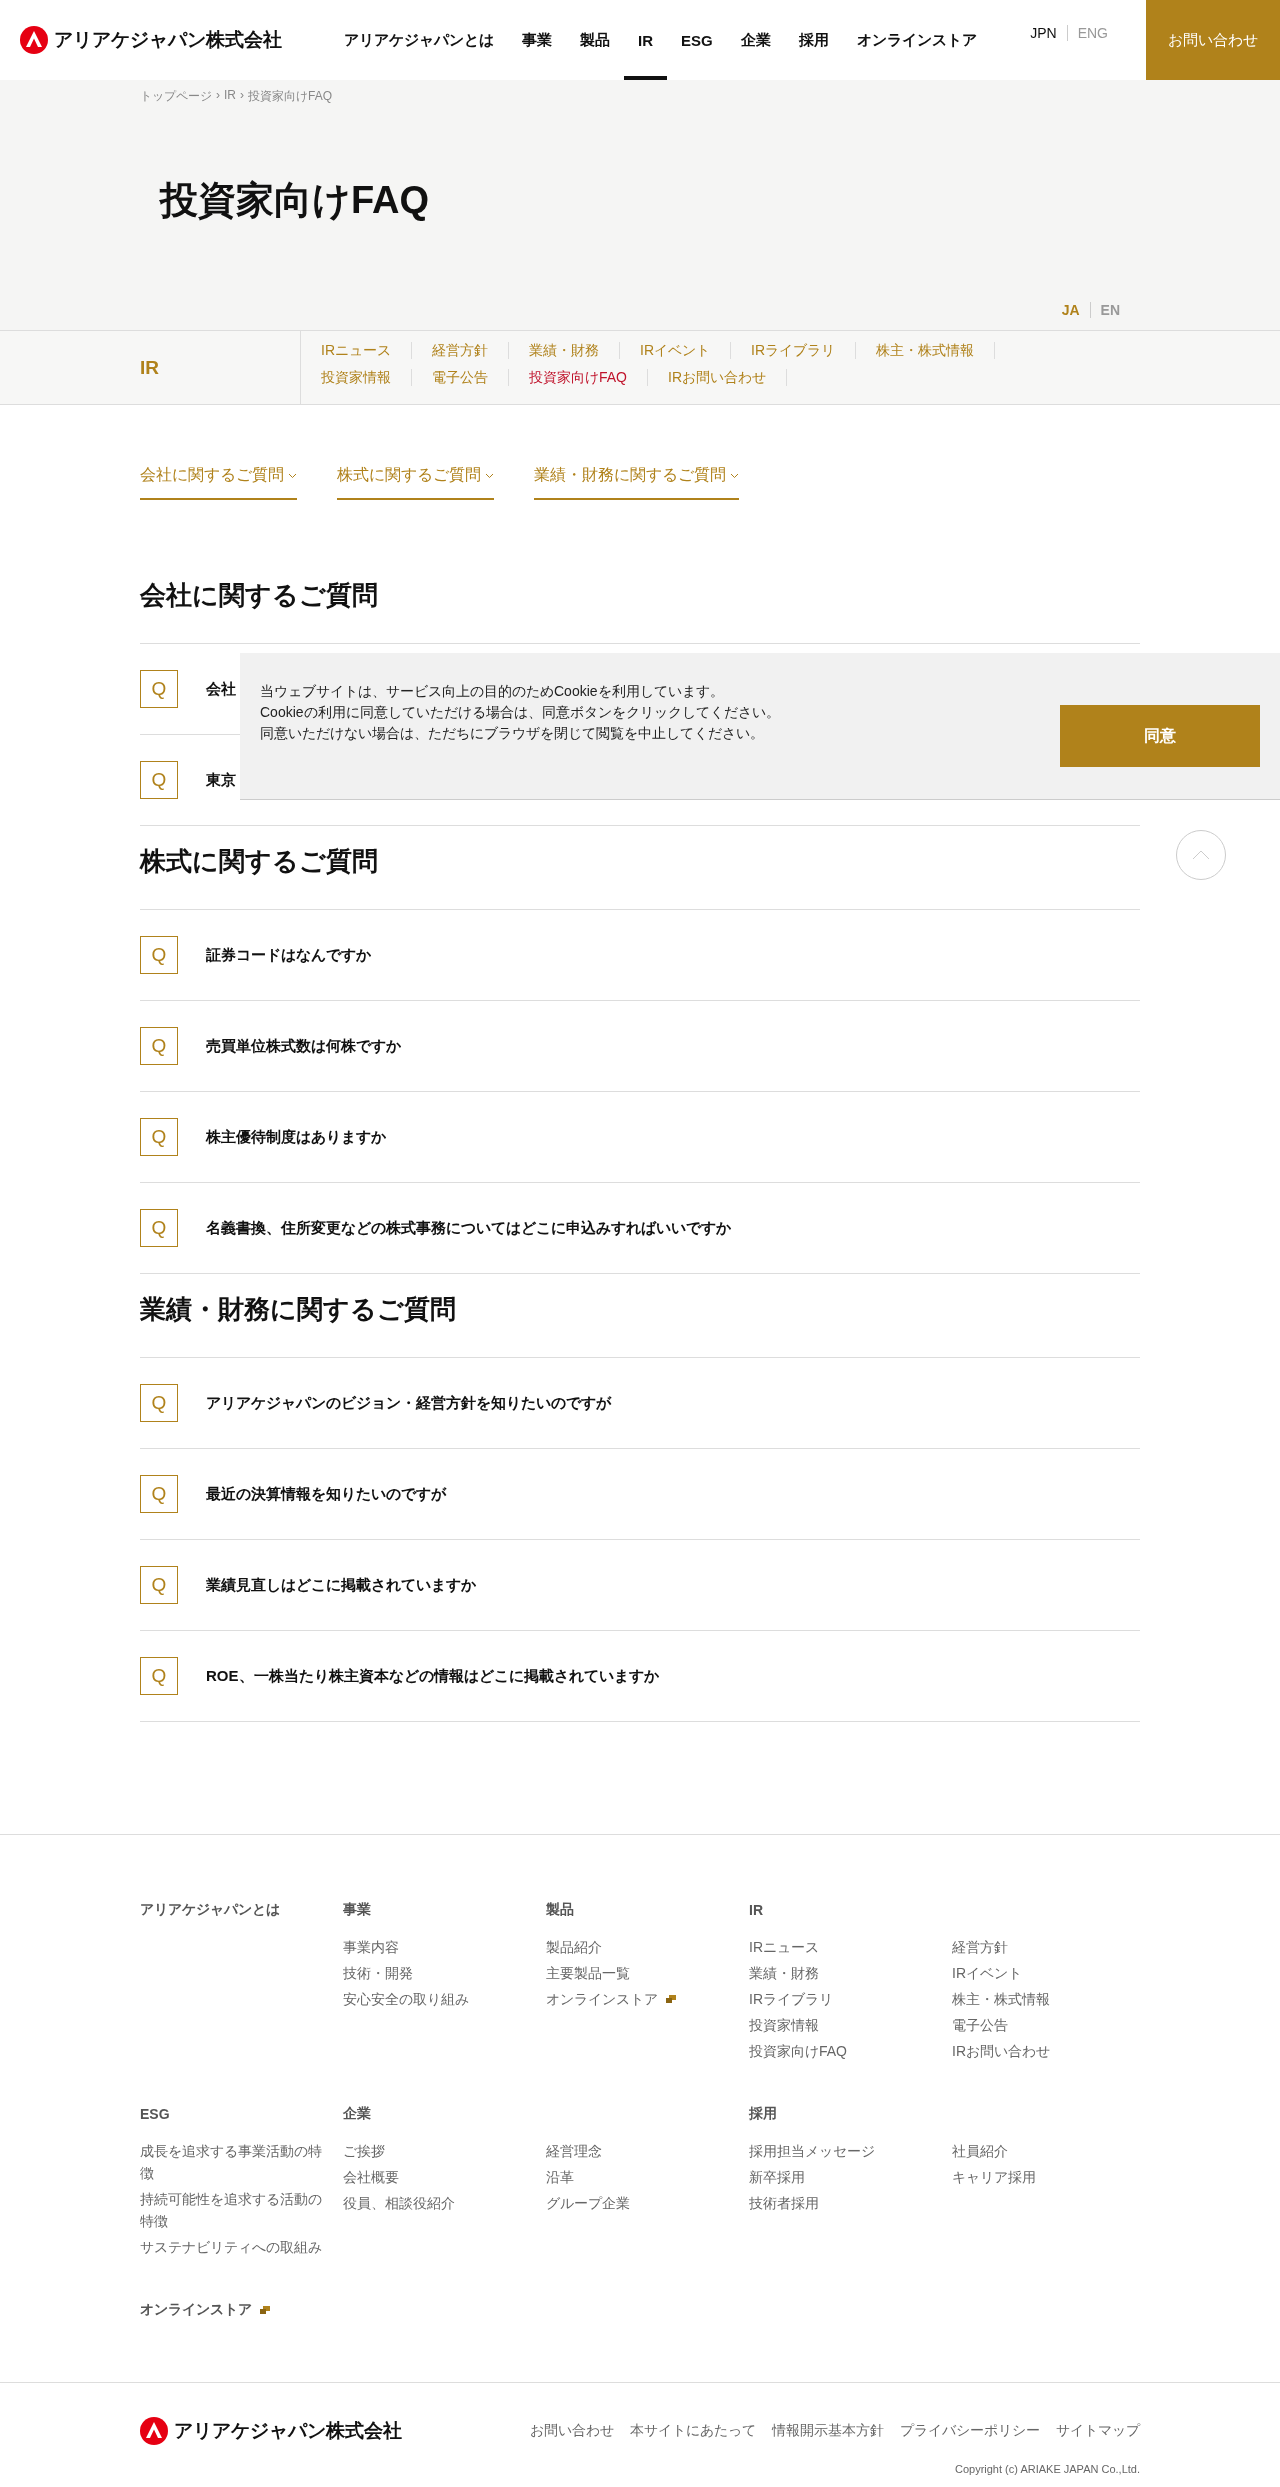  What do you see at coordinates (237, 2114) in the screenshot?
I see `footer-heading-link: ESG` at bounding box center [237, 2114].